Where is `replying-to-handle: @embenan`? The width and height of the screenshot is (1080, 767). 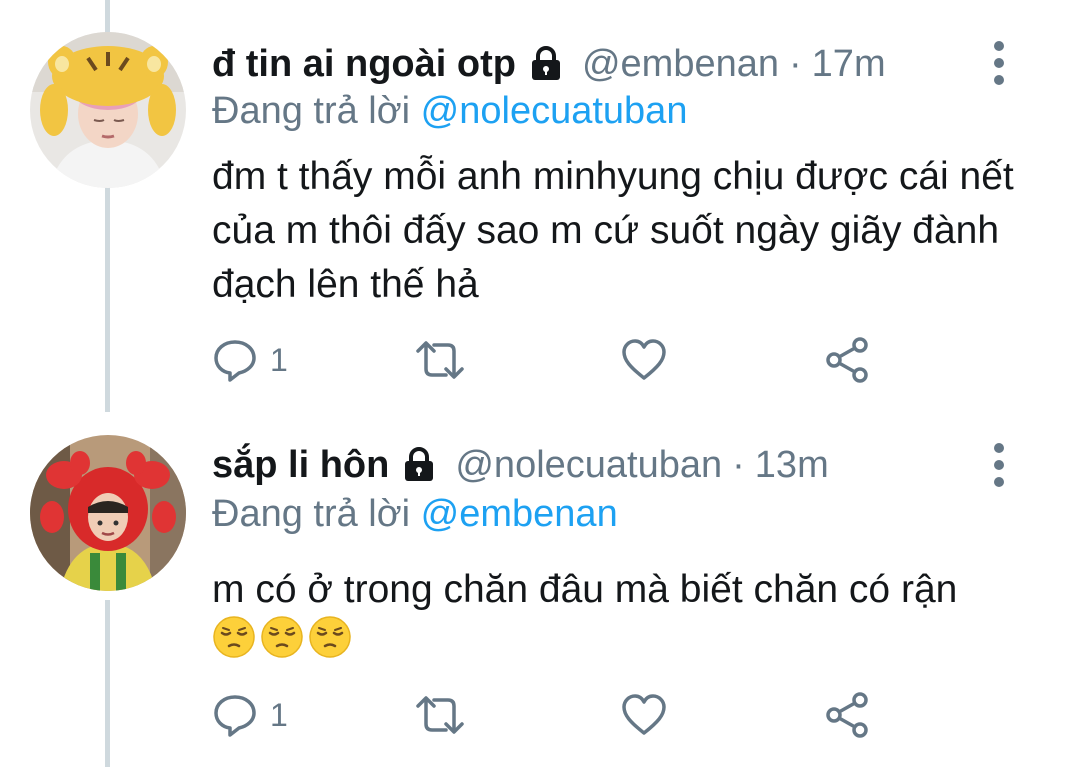
replying-to-handle: @embenan is located at coordinates (519, 514).